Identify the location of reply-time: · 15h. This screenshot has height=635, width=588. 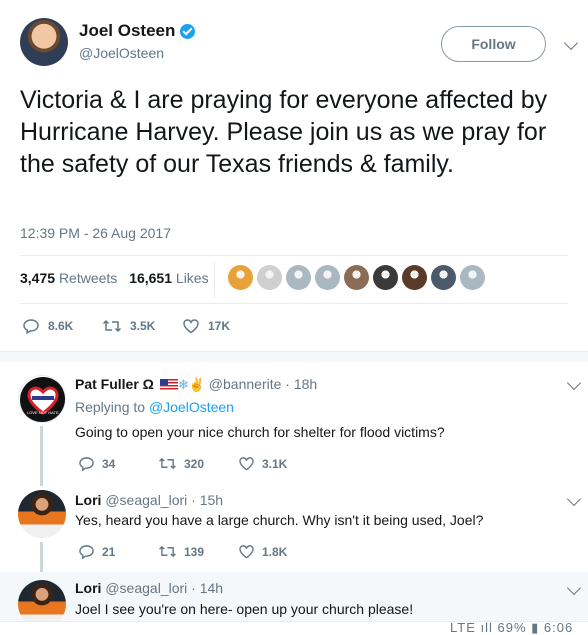
(207, 500).